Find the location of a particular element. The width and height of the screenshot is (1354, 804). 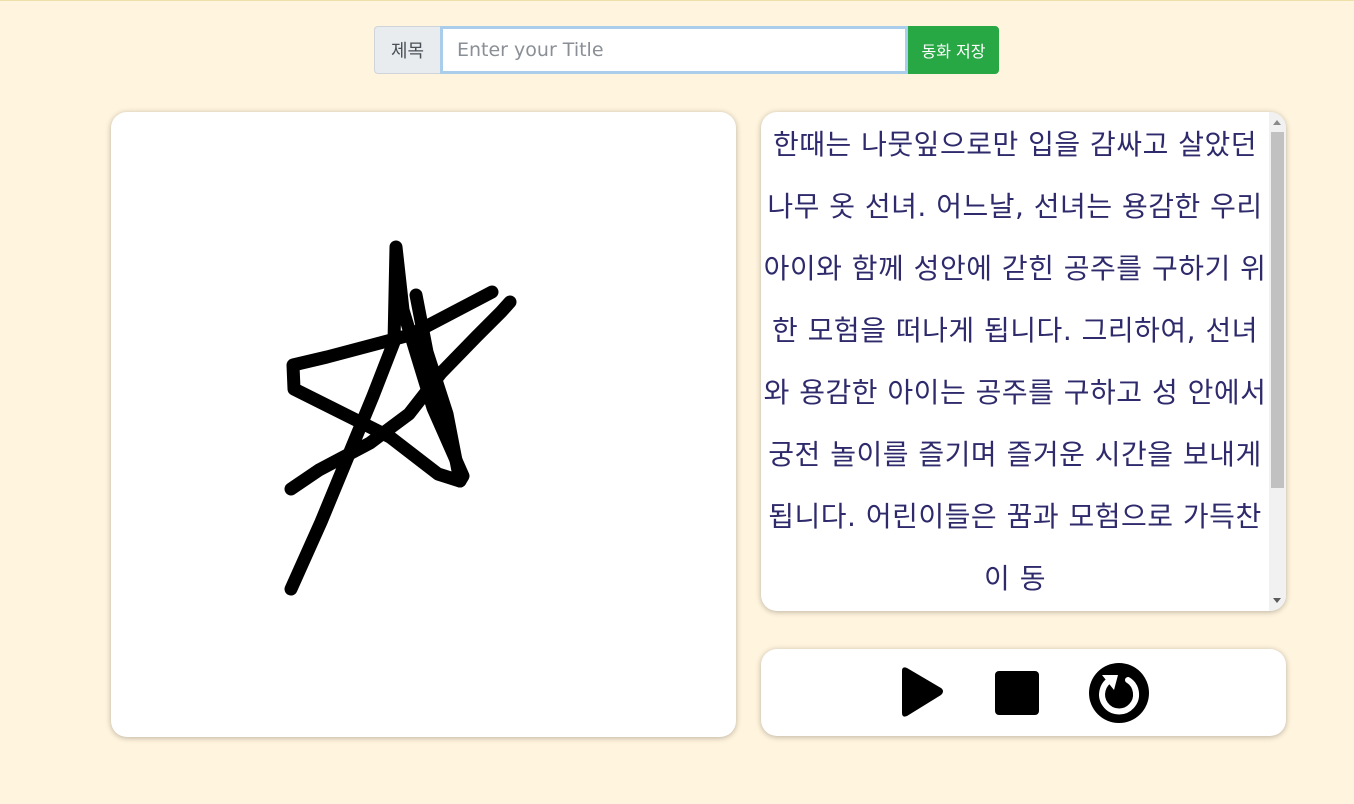

title-label: 제목 is located at coordinates (407, 50).